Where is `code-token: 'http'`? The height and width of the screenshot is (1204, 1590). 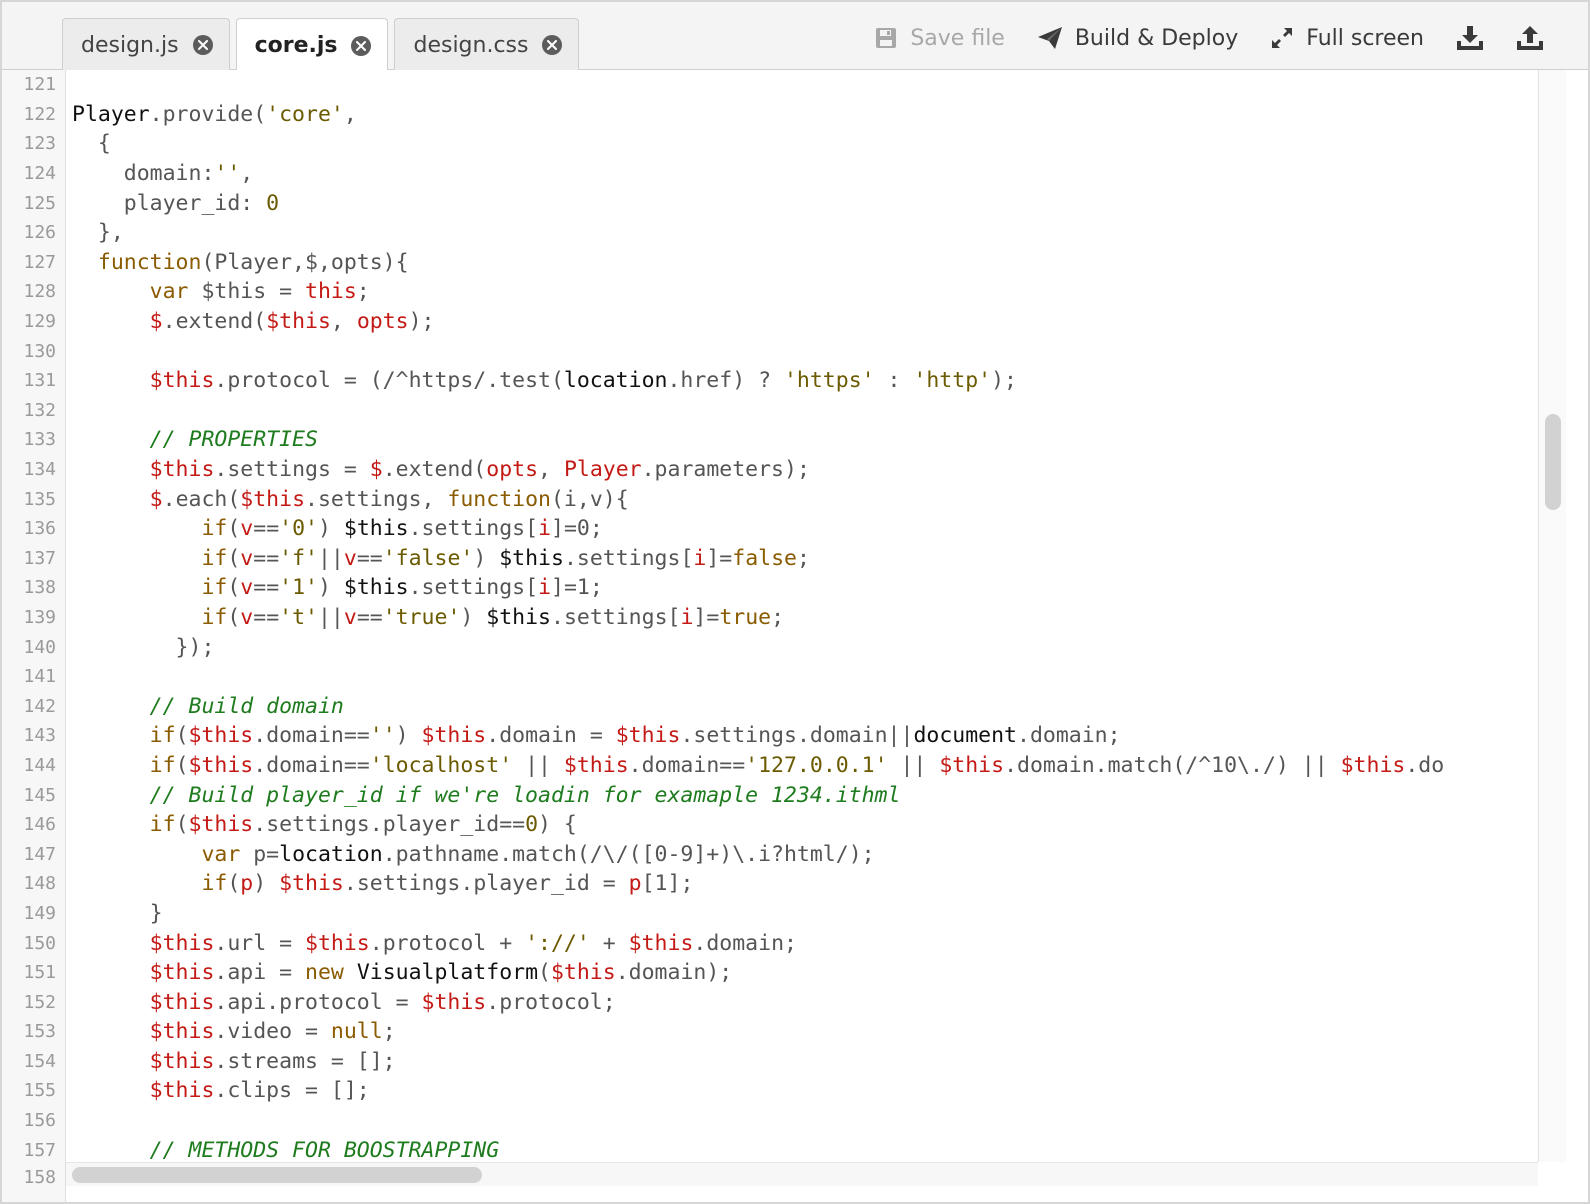 code-token: 'http' is located at coordinates (952, 381).